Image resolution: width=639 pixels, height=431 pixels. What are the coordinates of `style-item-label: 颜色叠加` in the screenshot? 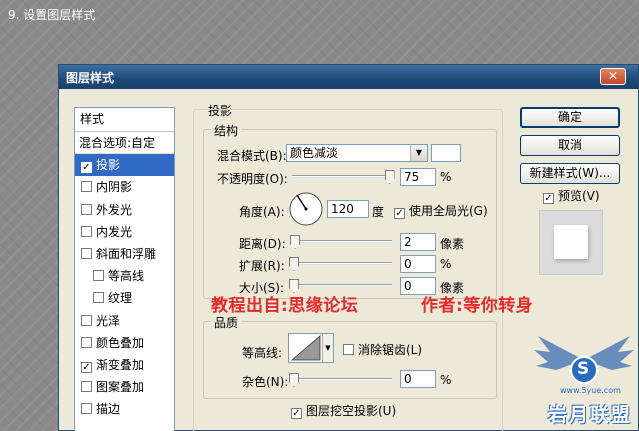 It's located at (120, 342).